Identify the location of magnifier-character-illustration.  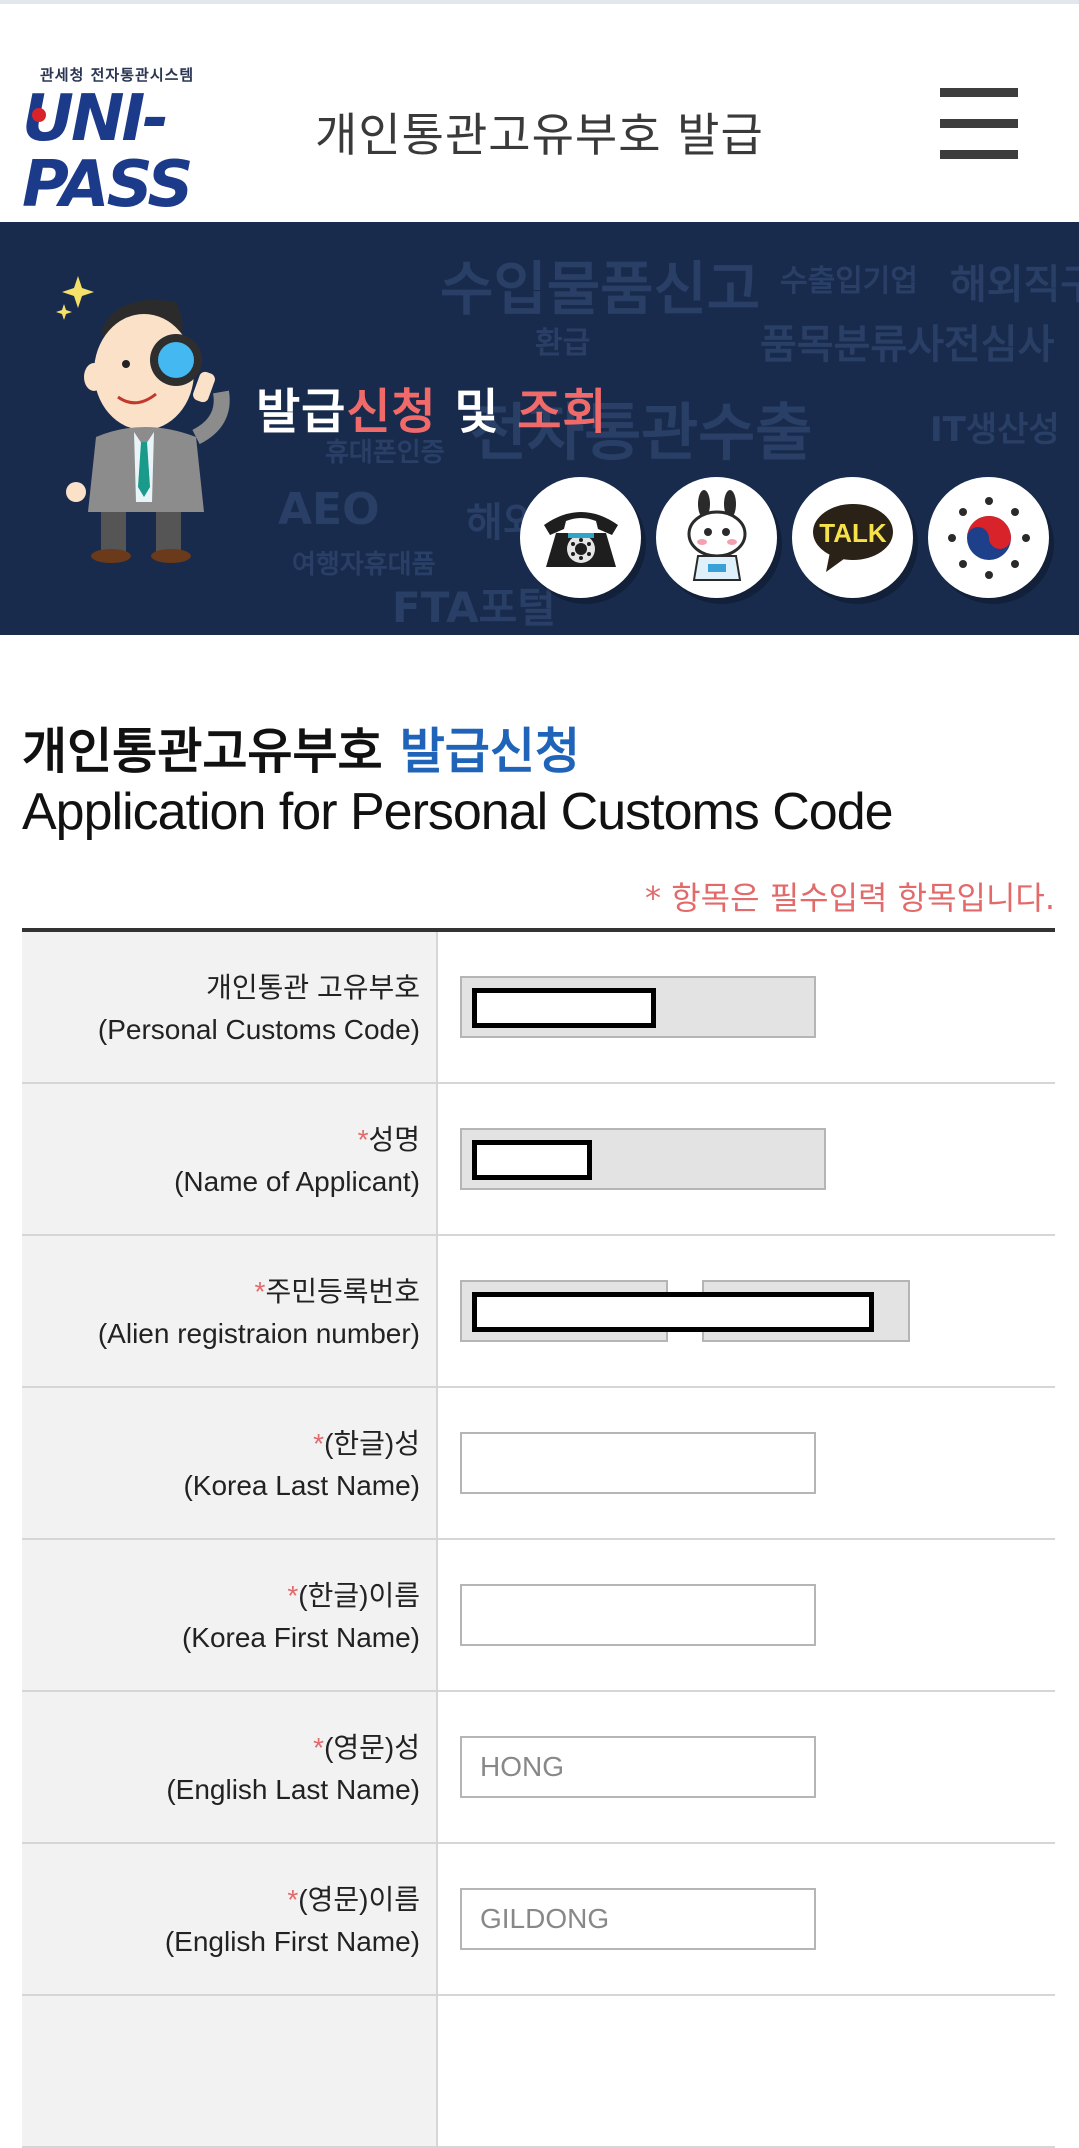
(143, 419).